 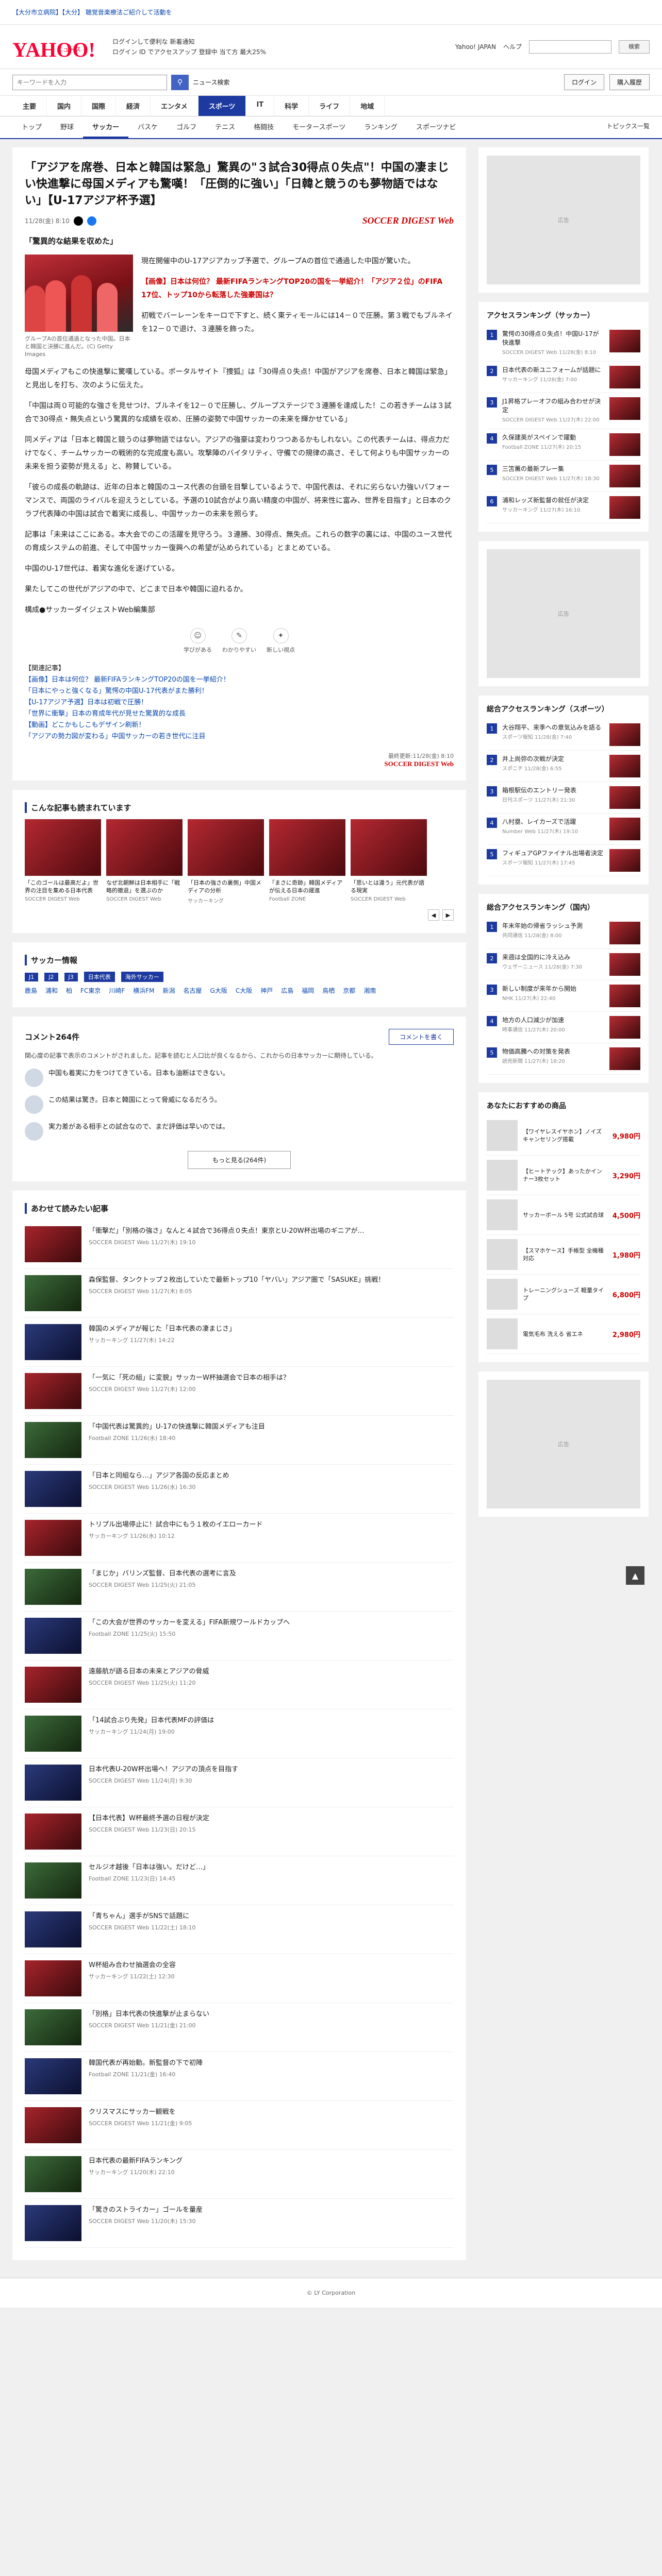 What do you see at coordinates (174, 106) in the screenshot?
I see `main-nav-item: エンタメ` at bounding box center [174, 106].